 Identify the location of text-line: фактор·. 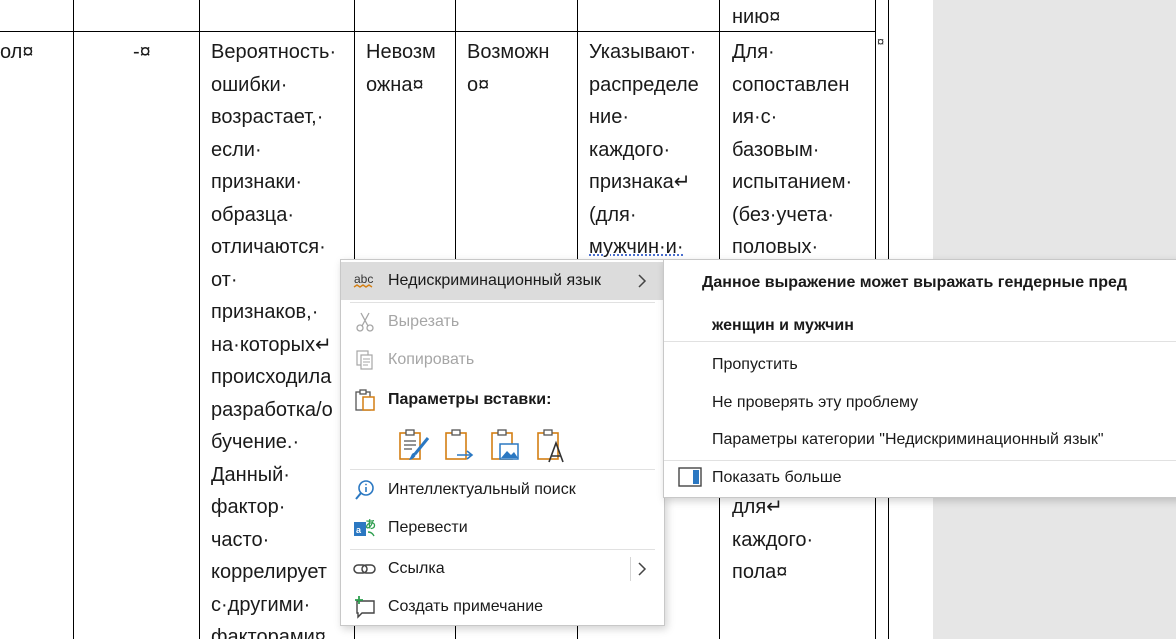
(248, 507).